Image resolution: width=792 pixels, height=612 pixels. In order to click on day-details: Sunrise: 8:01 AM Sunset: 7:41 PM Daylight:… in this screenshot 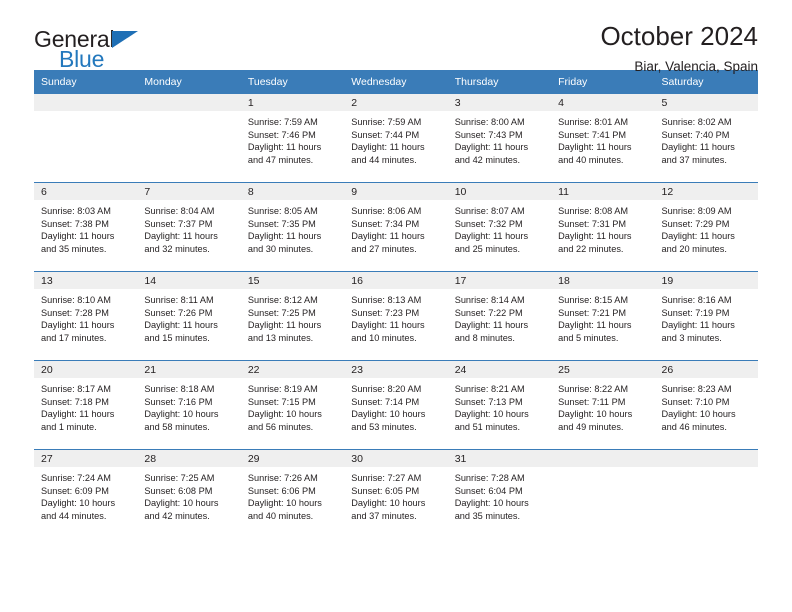, I will do `click(602, 138)`.